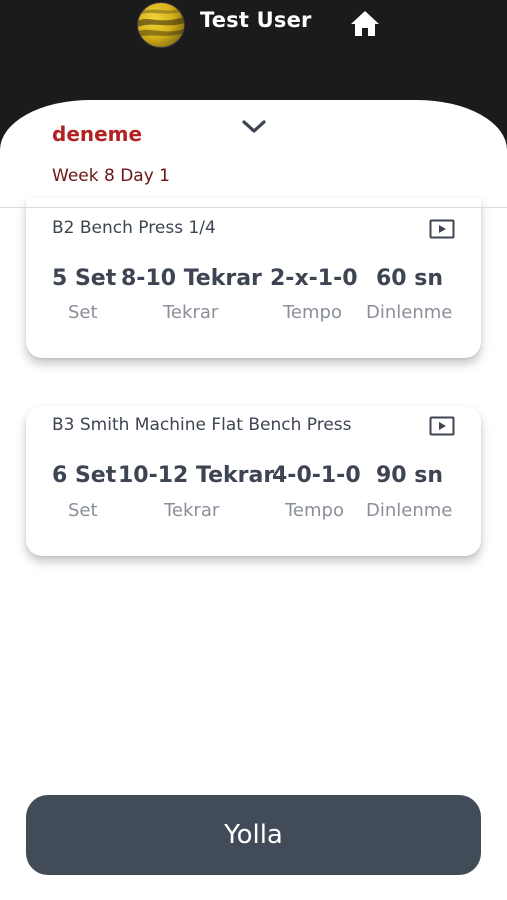 Image resolution: width=507 pixels, height=900 pixels. I want to click on tempo-value: 2-x-1-0, so click(314, 278).